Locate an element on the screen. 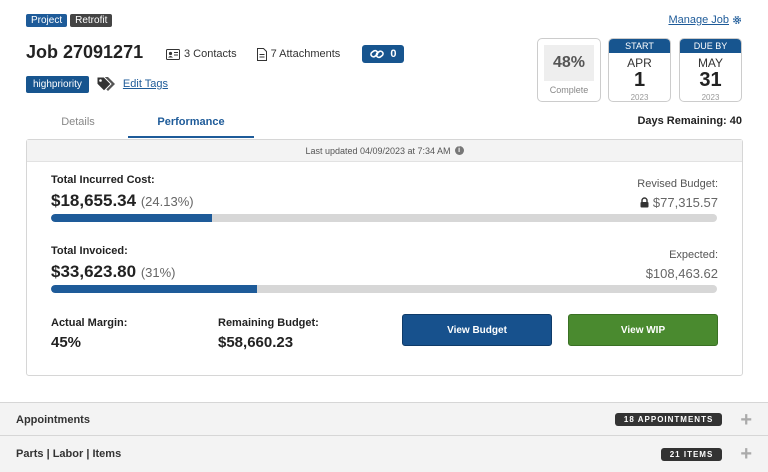  invoiced-amount: $33,623.80 is located at coordinates (94, 271).